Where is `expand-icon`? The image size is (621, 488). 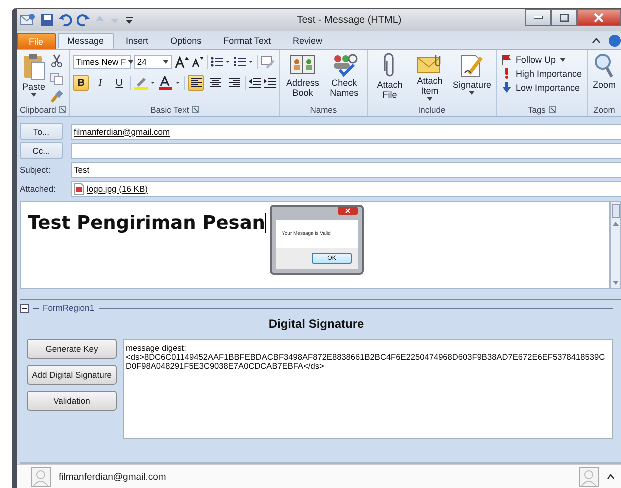 expand-icon is located at coordinates (611, 477).